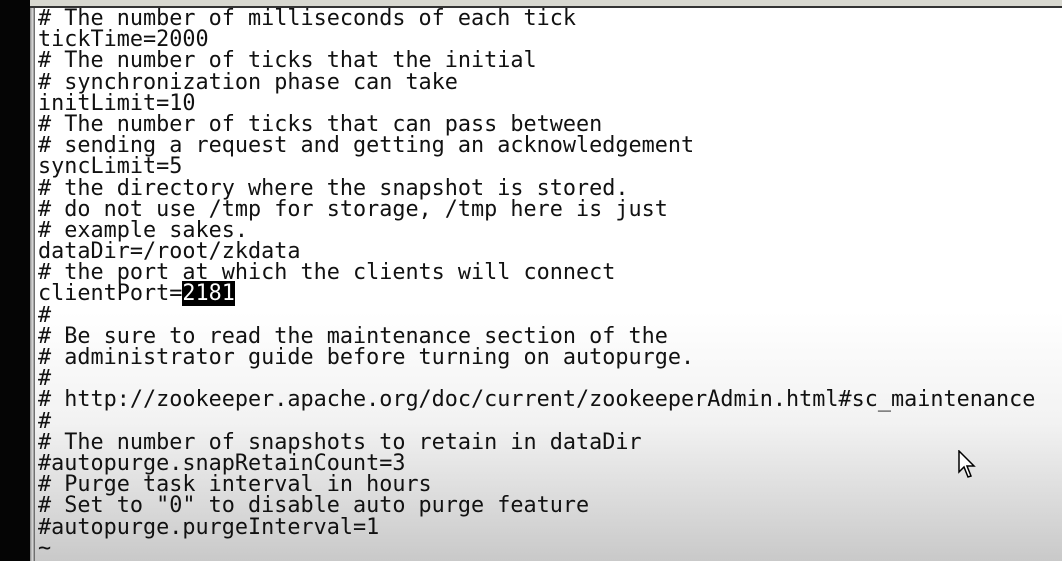  Describe the element at coordinates (248, 82) in the screenshot. I see `editor-line: # synchronization phase can take` at that location.